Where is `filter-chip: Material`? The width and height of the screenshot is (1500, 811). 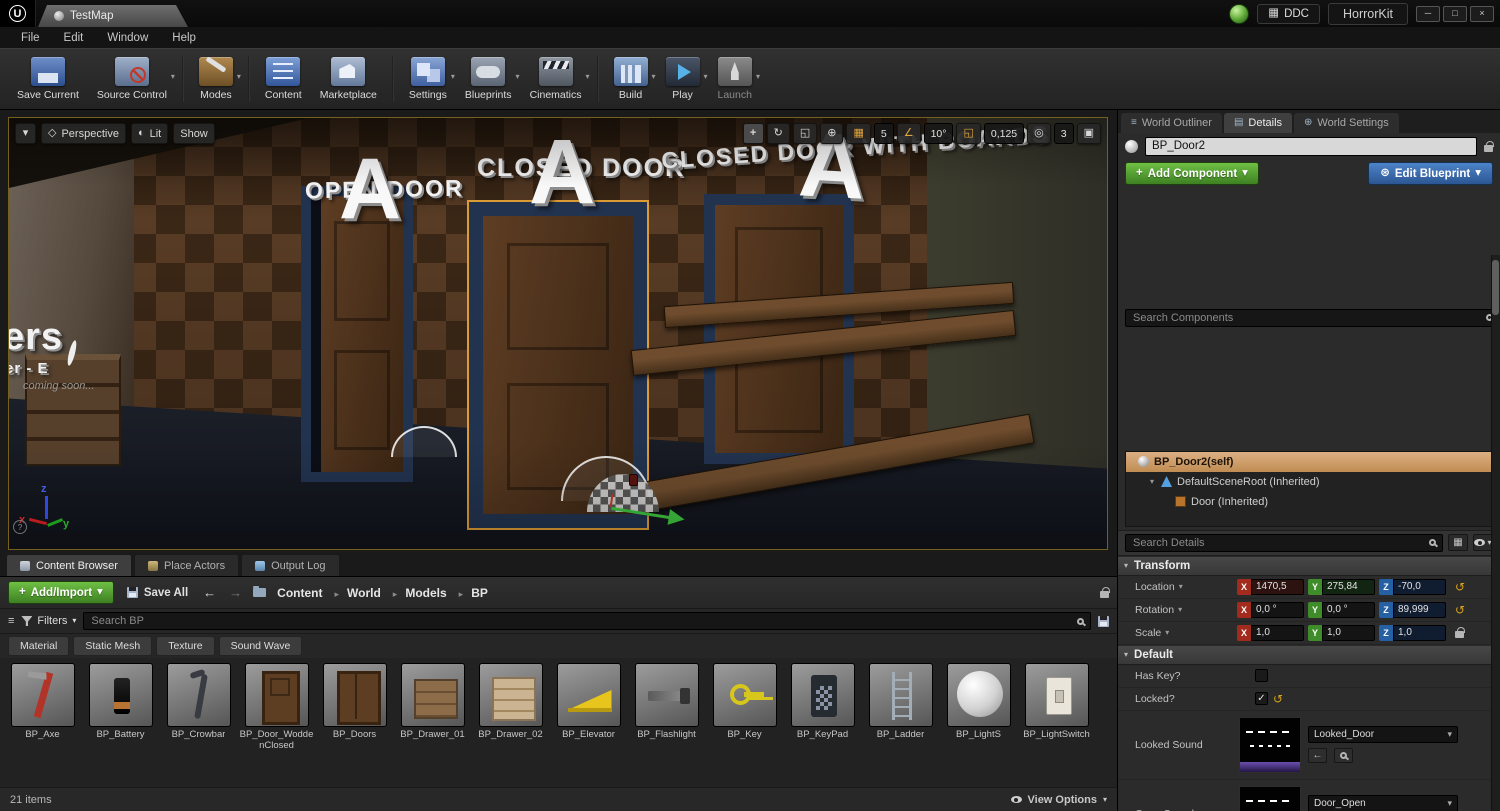
filter-chip: Material is located at coordinates (39, 646).